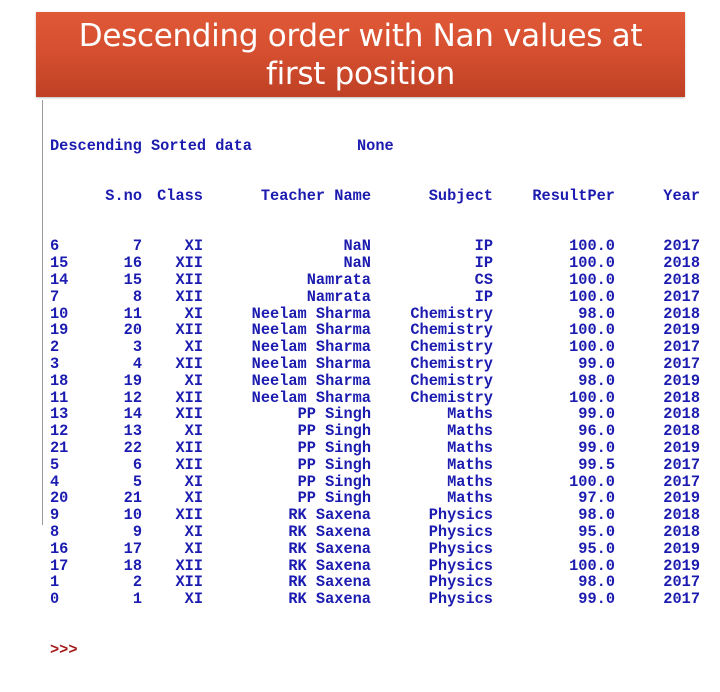  Describe the element at coordinates (55, 464) in the screenshot. I see `row-index: 5` at that location.